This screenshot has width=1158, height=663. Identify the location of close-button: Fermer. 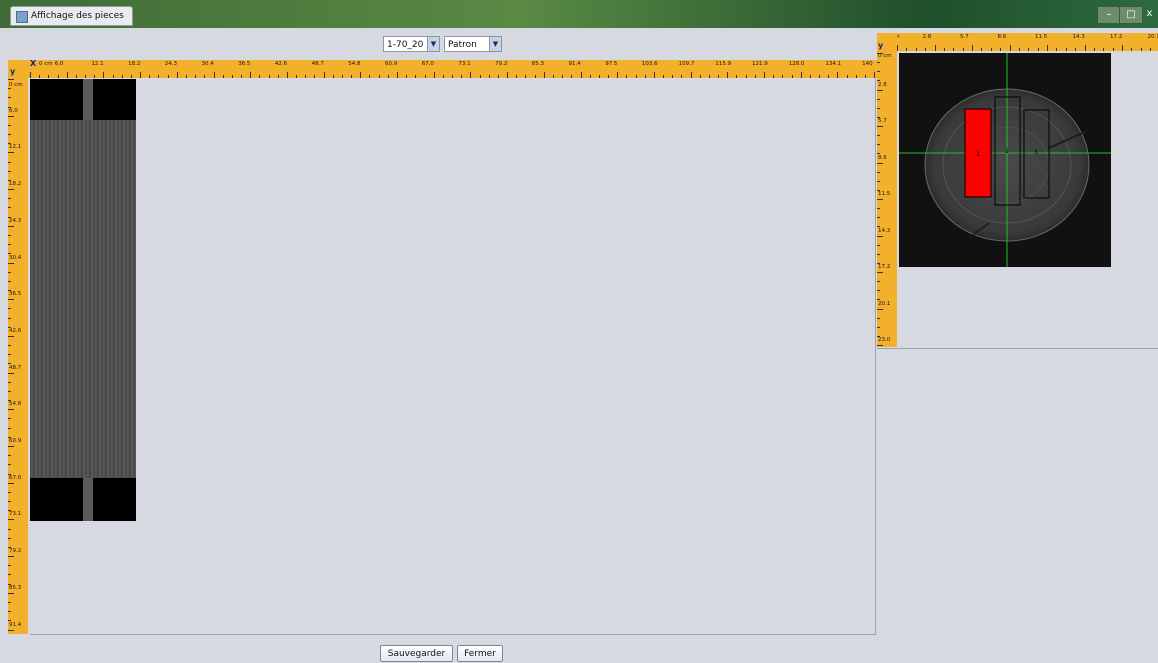
(480, 653).